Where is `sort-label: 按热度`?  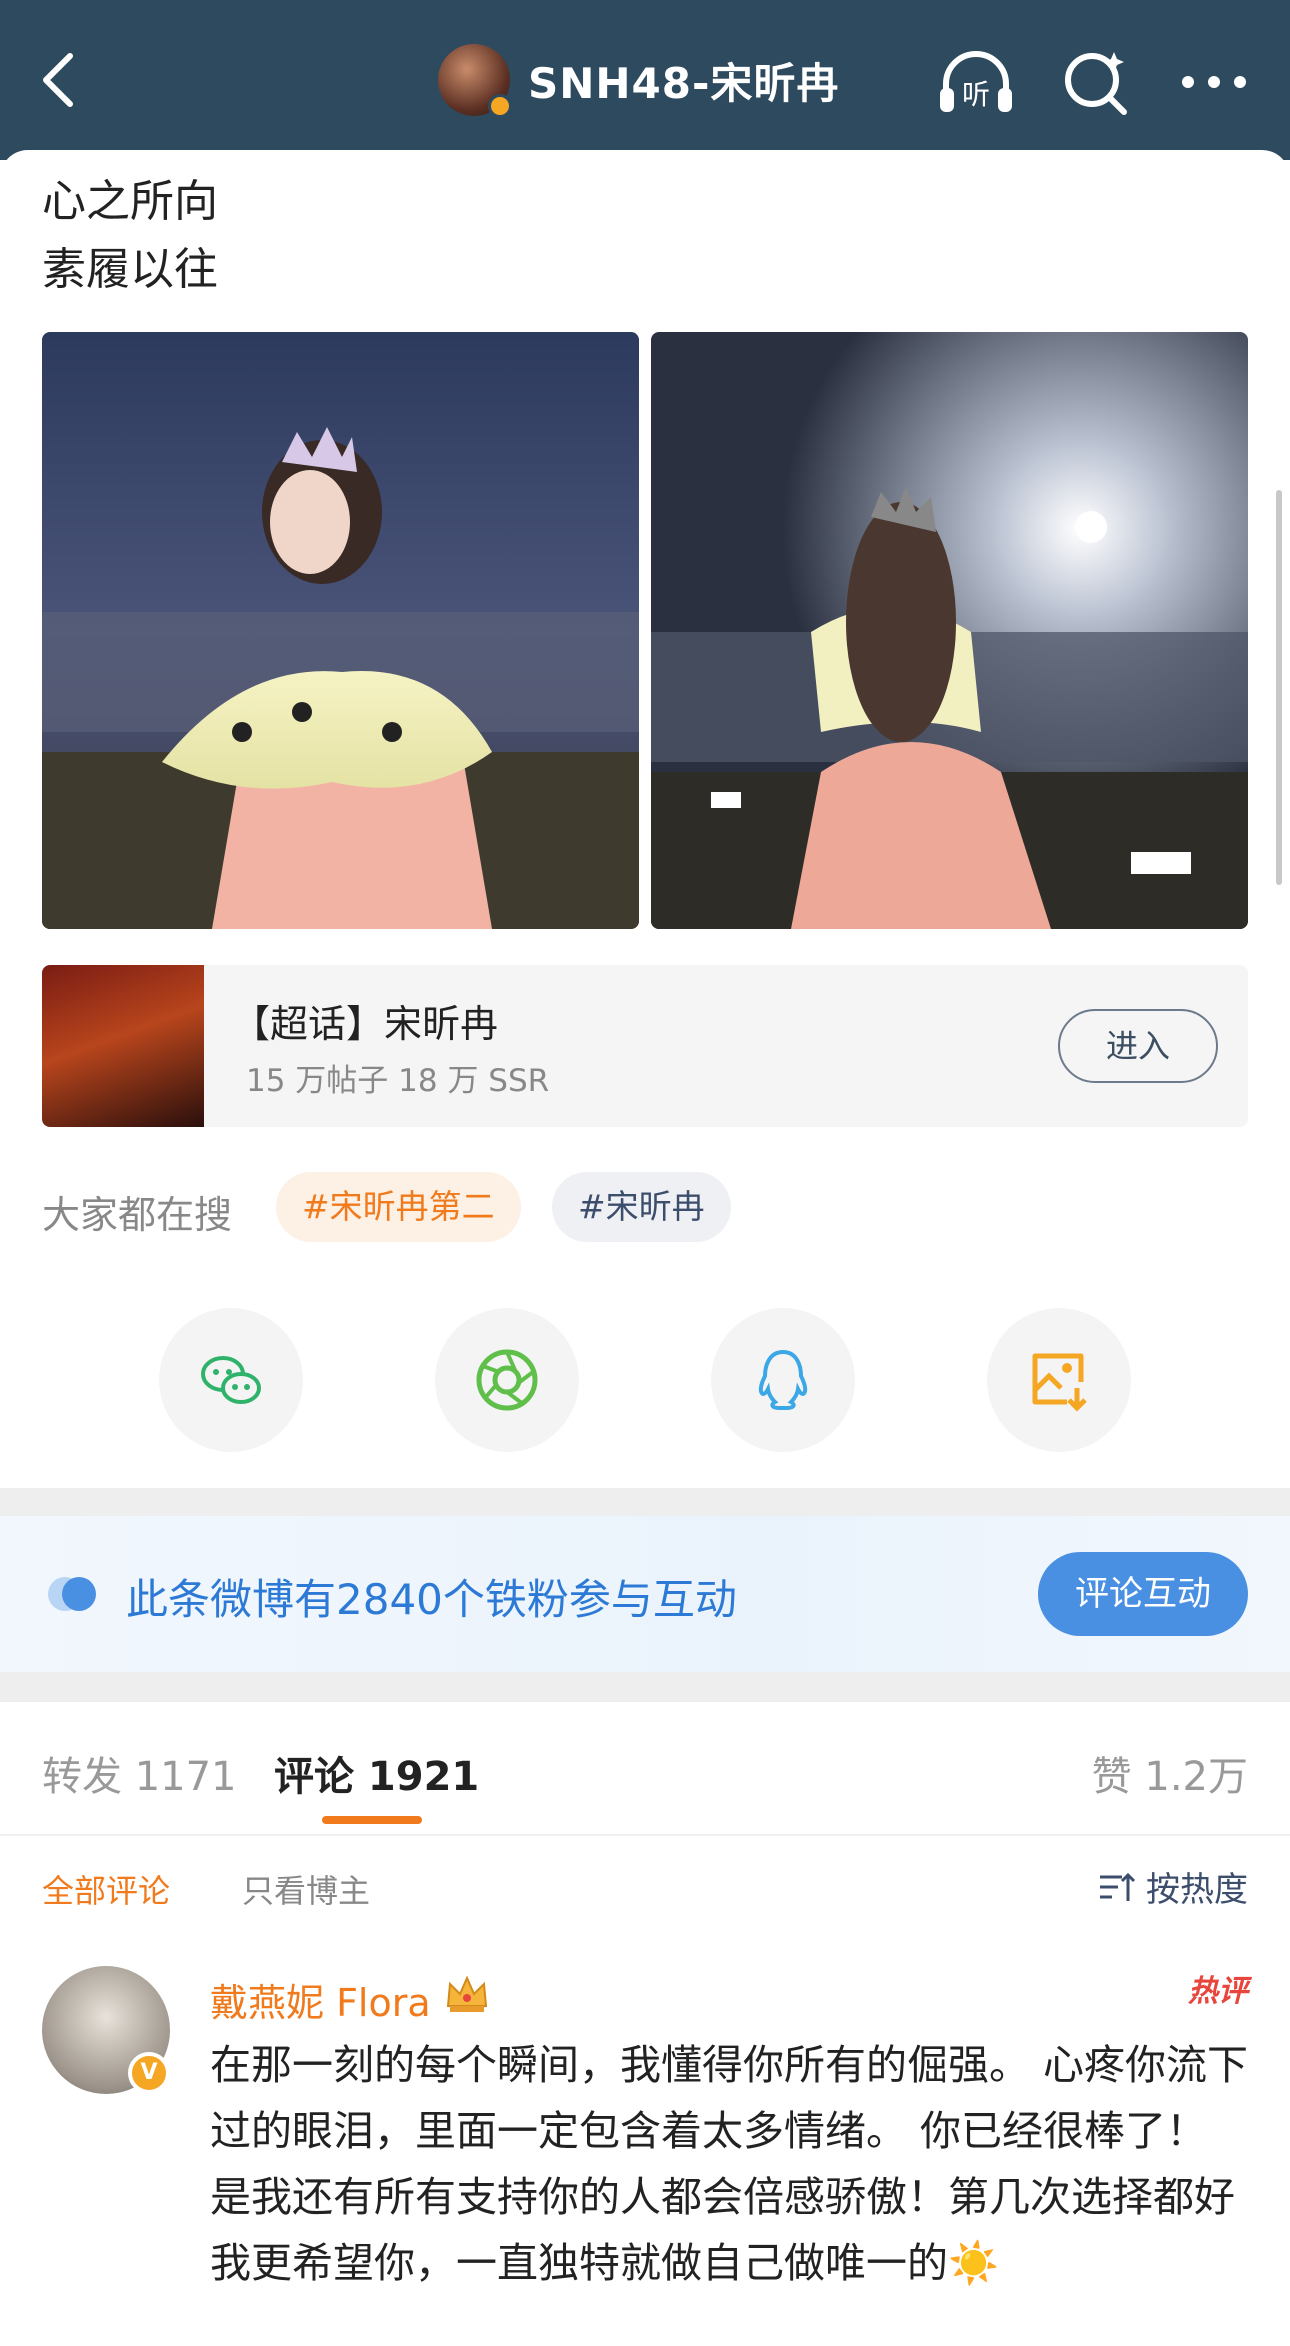
sort-label: 按热度 is located at coordinates (1197, 1890).